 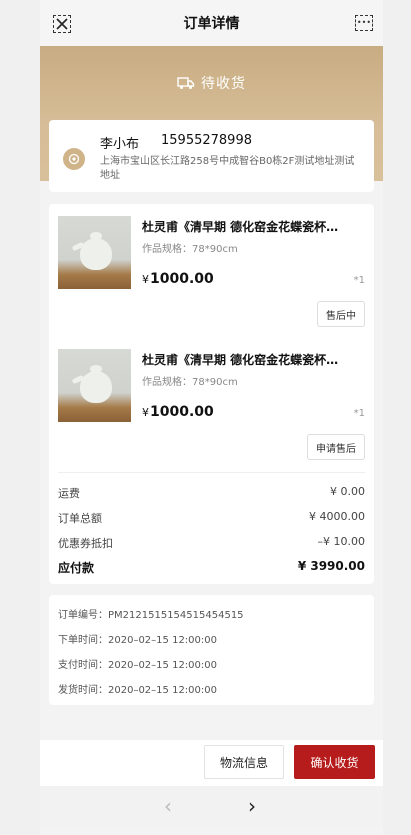 What do you see at coordinates (227, 168) in the screenshot?
I see `address-detail: 上海市宝山区长江路258号中成智谷B0栋2F测试地址测试地址` at bounding box center [227, 168].